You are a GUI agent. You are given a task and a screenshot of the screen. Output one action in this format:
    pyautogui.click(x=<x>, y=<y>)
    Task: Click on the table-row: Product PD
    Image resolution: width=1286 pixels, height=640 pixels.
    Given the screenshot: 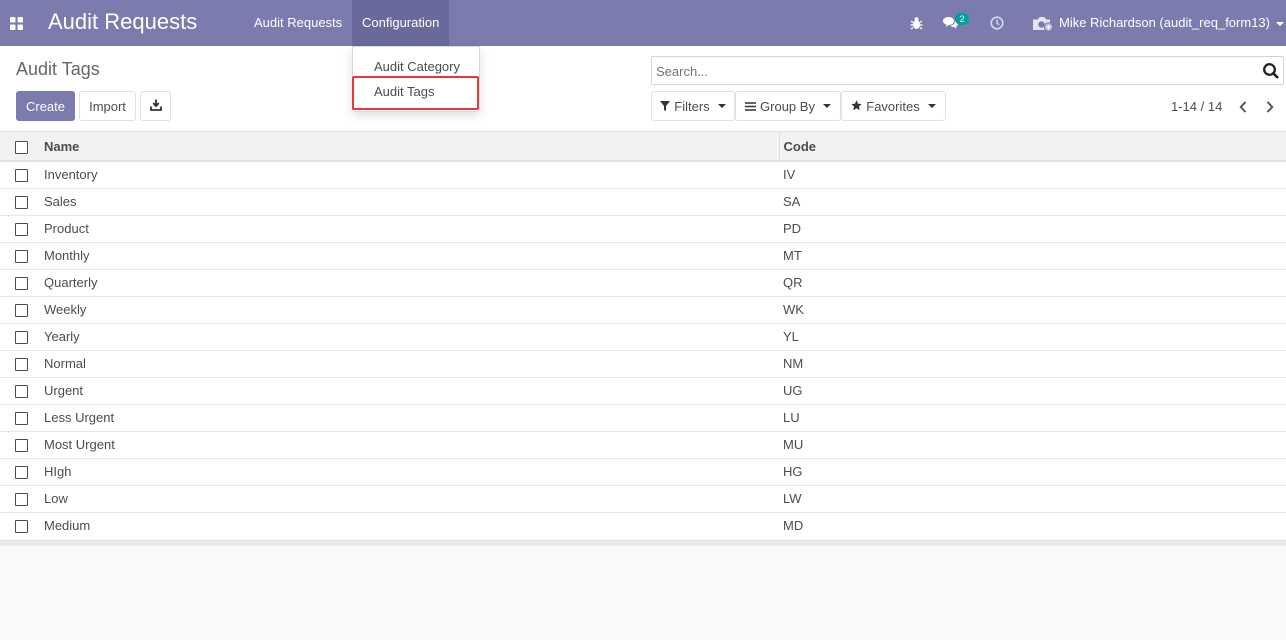 What is the action you would take?
    pyautogui.click(x=643, y=228)
    